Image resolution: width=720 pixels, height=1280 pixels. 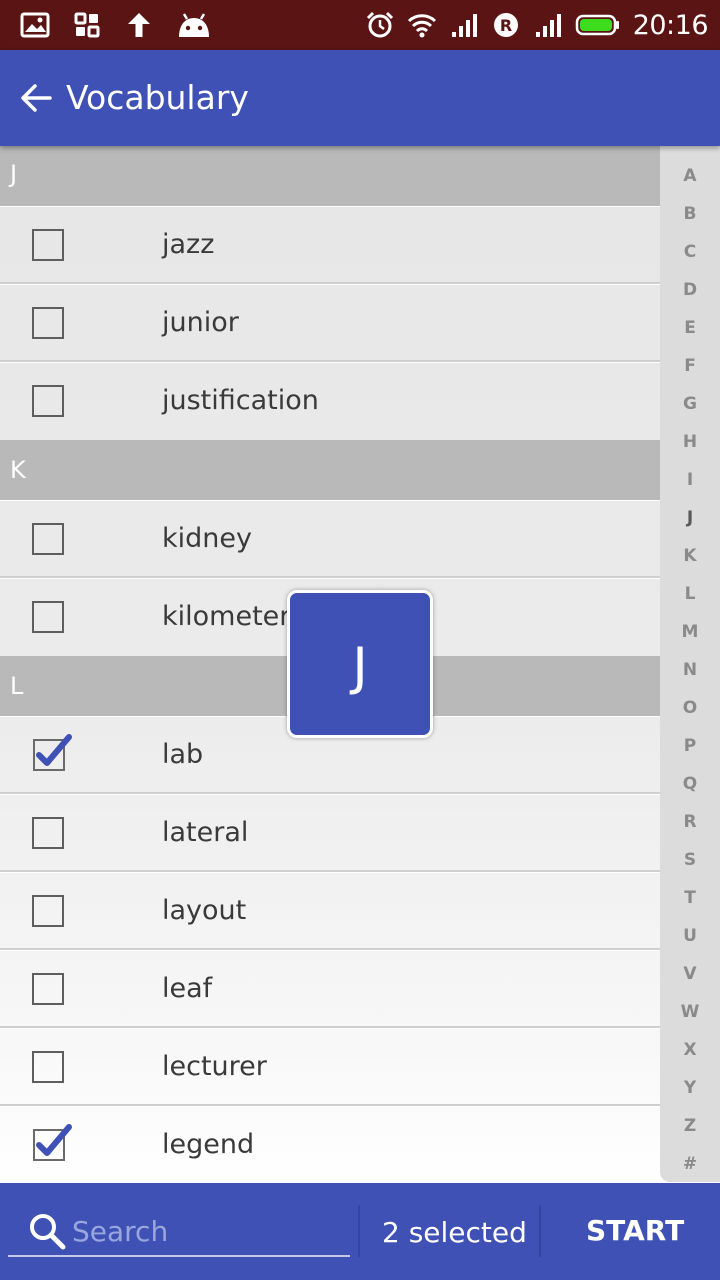 What do you see at coordinates (330, 470) in the screenshot?
I see `section-header-k: K` at bounding box center [330, 470].